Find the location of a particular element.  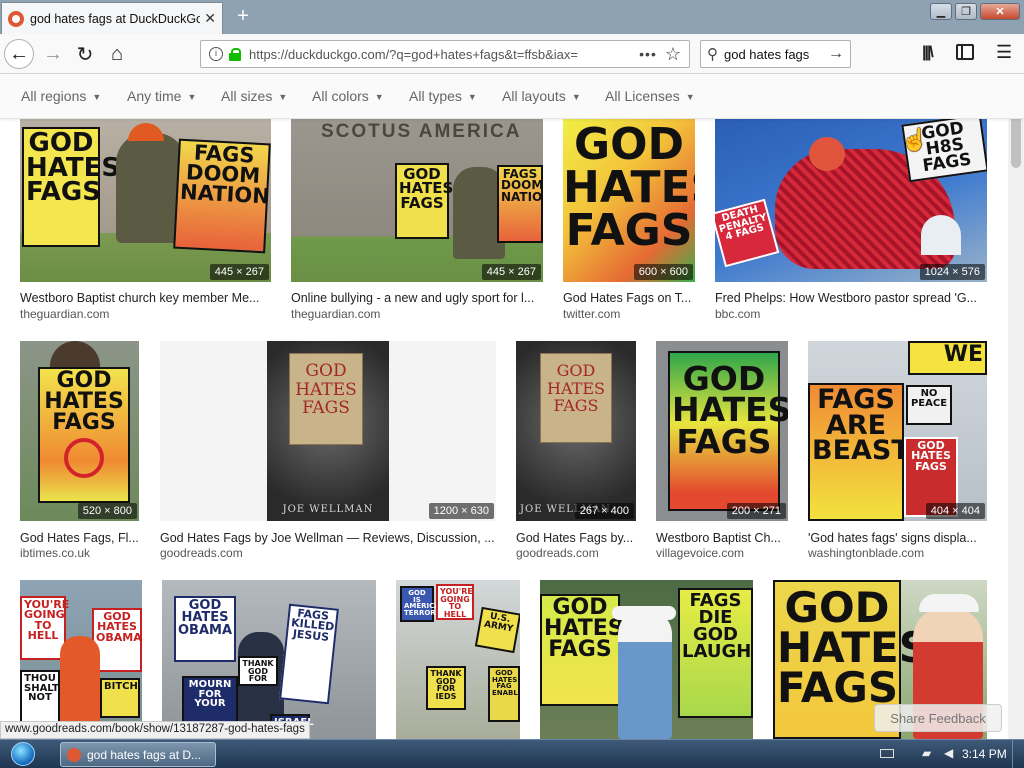

search-bar: ⚲ god hates fags → is located at coordinates (775, 54).